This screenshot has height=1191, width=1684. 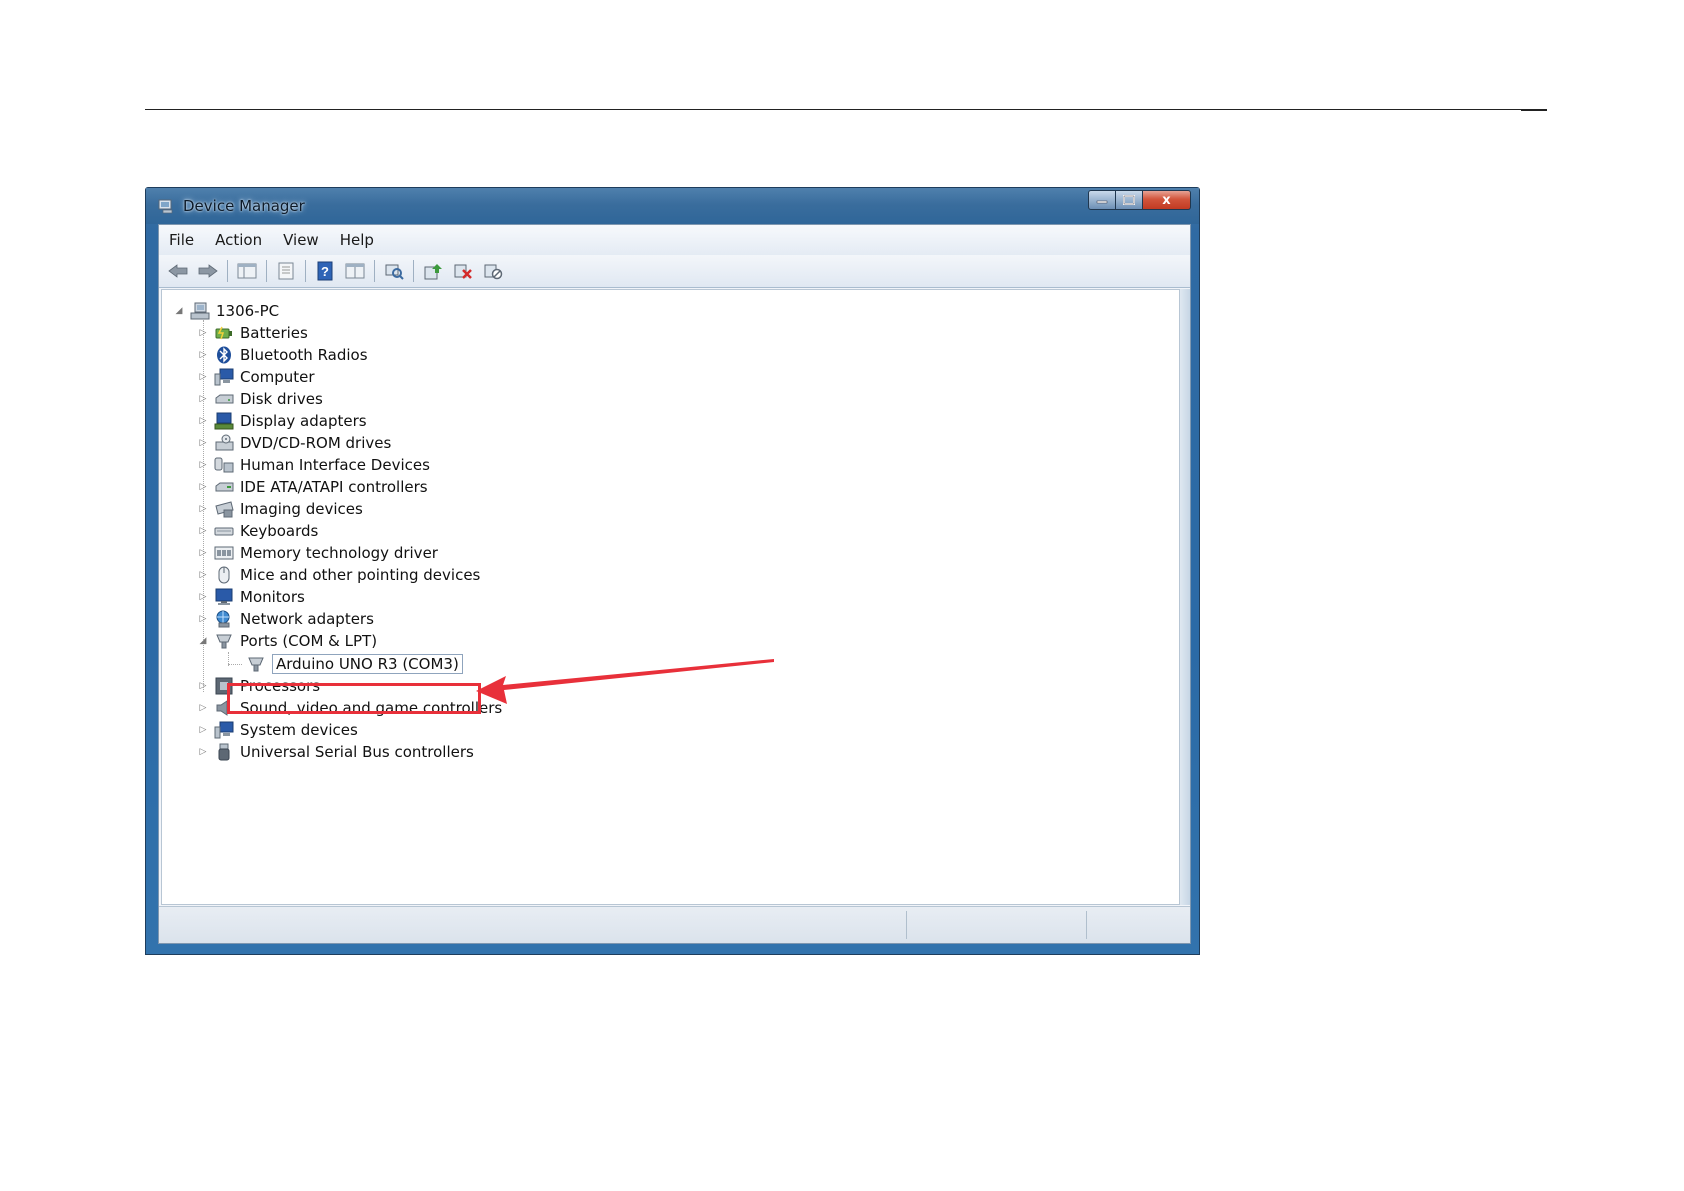 I want to click on disk-drive-icon, so click(x=224, y=399).